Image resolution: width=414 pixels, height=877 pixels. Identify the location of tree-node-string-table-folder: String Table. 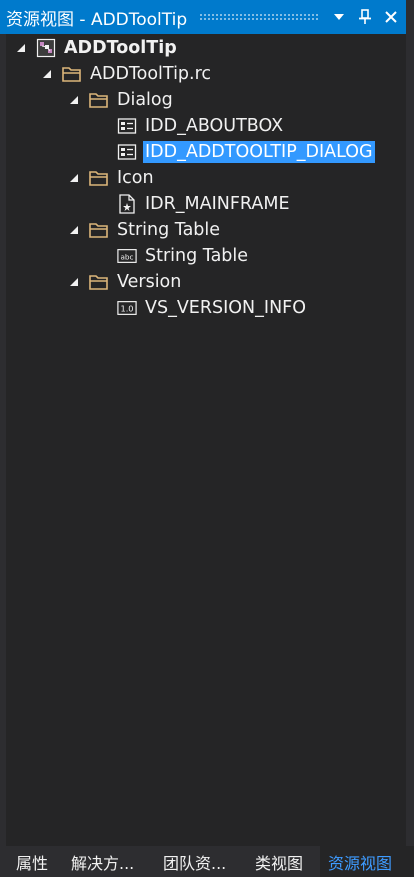
(144, 230).